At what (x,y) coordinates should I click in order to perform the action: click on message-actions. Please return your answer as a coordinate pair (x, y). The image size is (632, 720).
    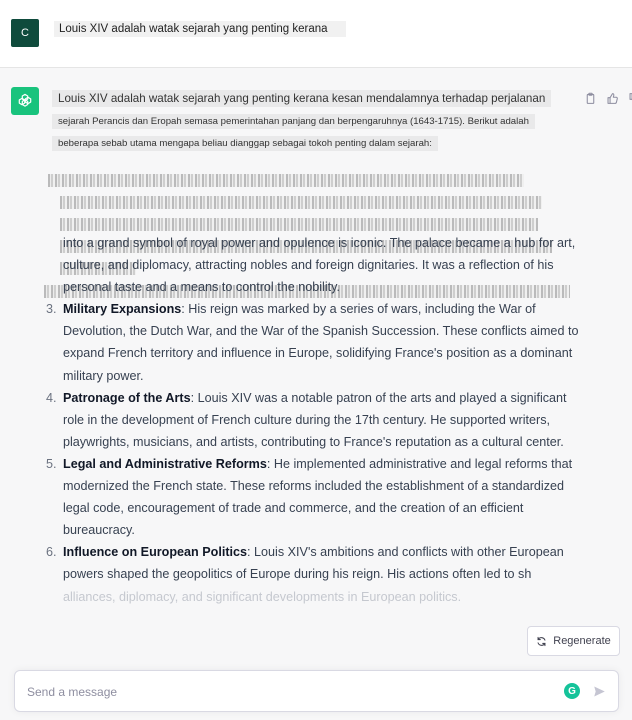
    Looking at the image, I should click on (607, 98).